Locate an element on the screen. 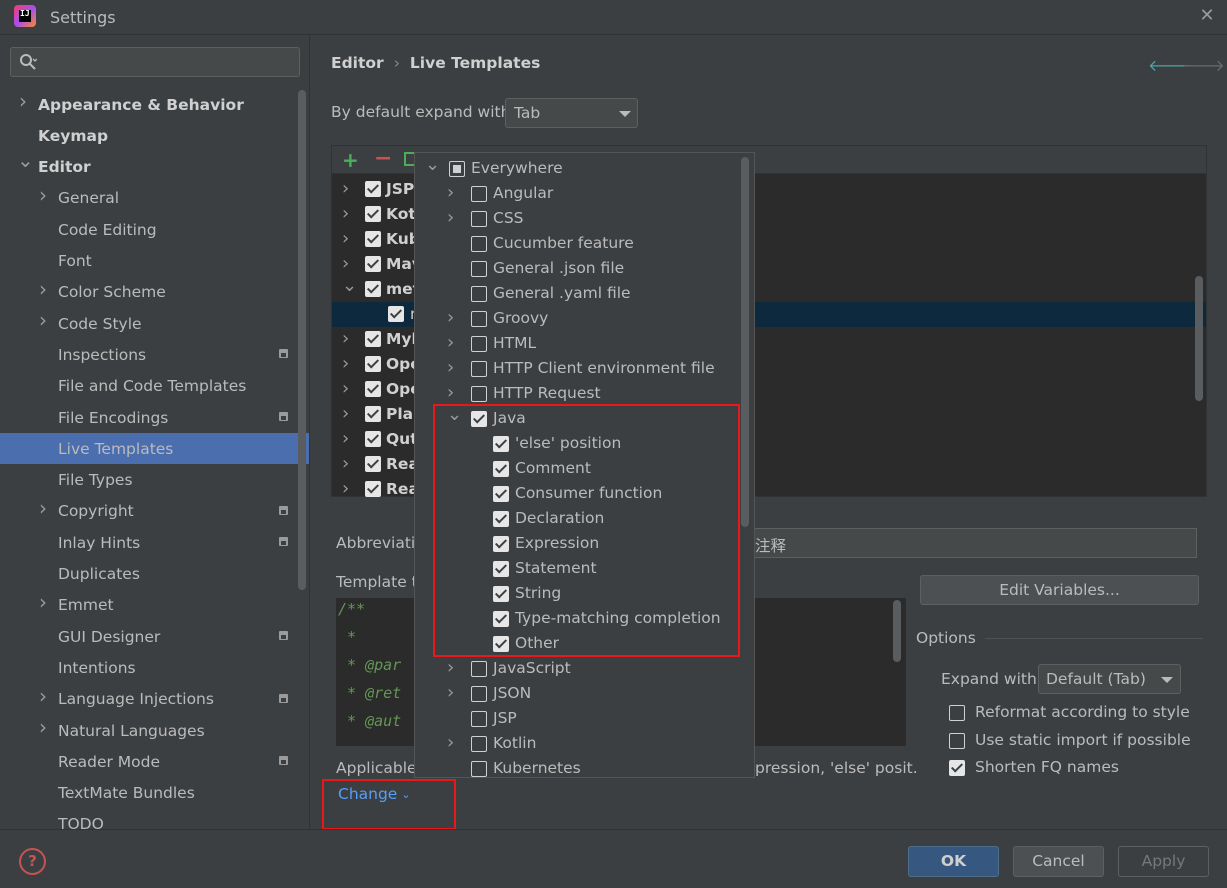  popup-scrollbar is located at coordinates (745, 342).